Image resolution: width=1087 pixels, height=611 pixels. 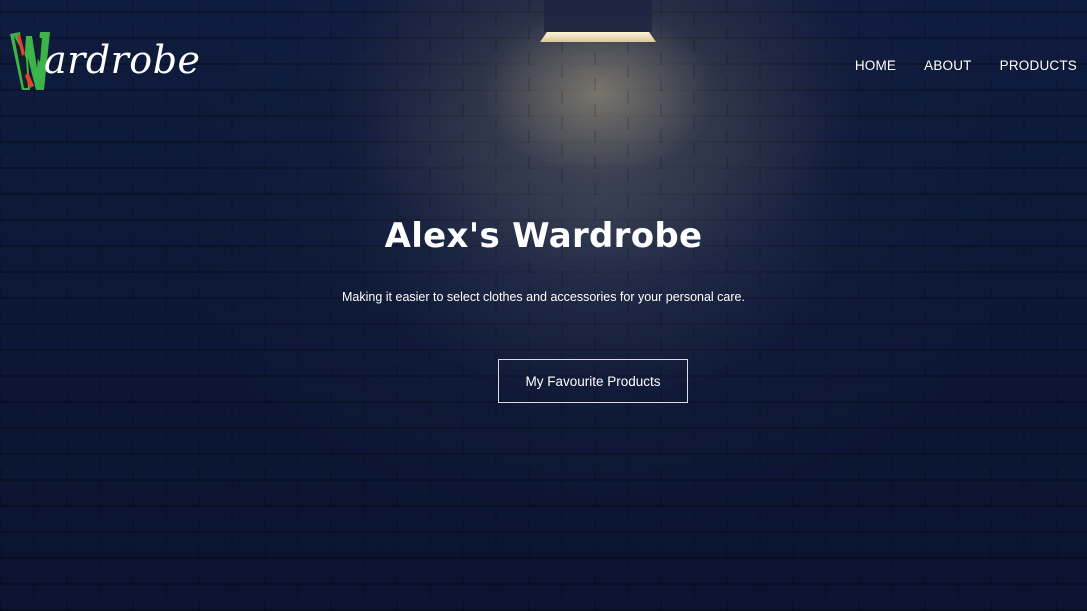 I want to click on nav-link-home: HOME, so click(x=875, y=65).